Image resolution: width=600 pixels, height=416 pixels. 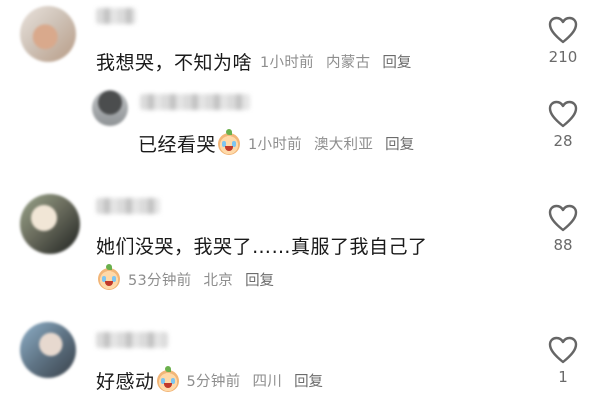 What do you see at coordinates (563, 245) in the screenshot?
I see `like-count: 88` at bounding box center [563, 245].